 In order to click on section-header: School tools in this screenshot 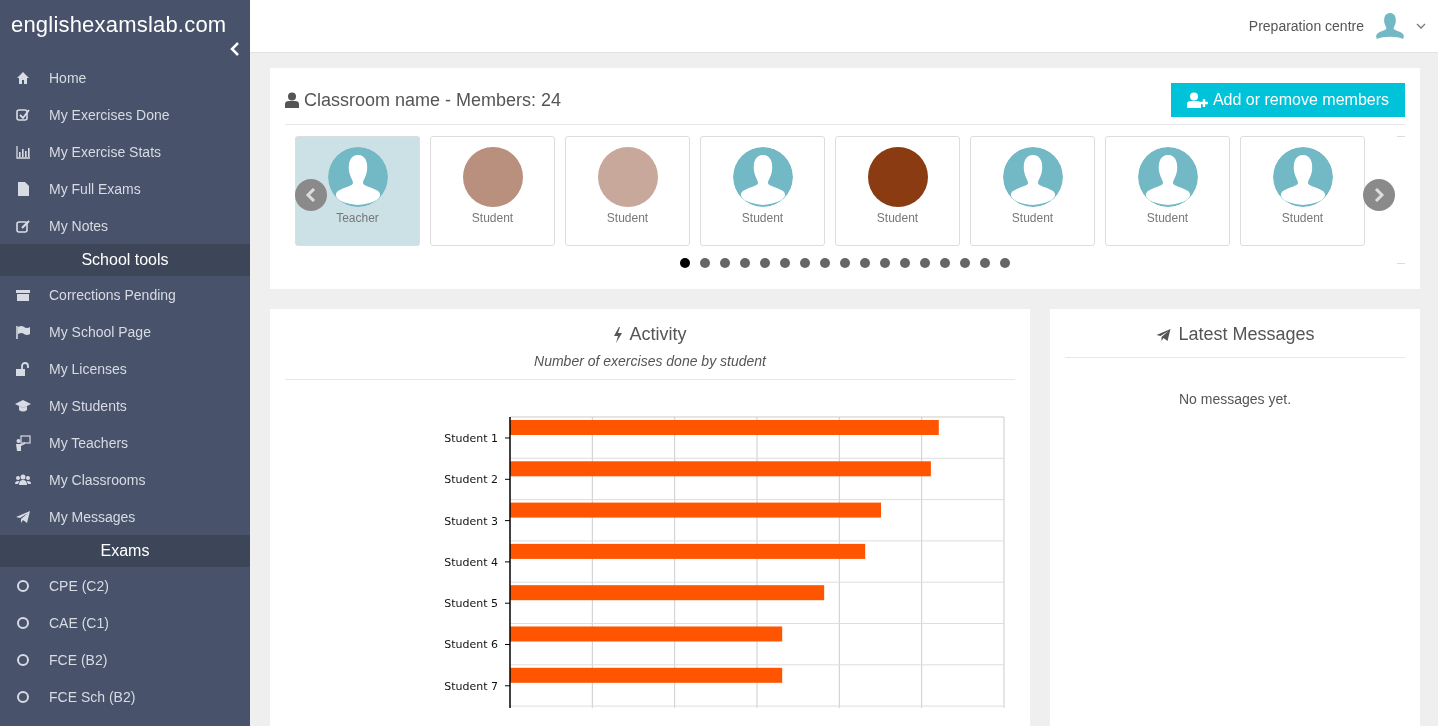, I will do `click(125, 260)`.